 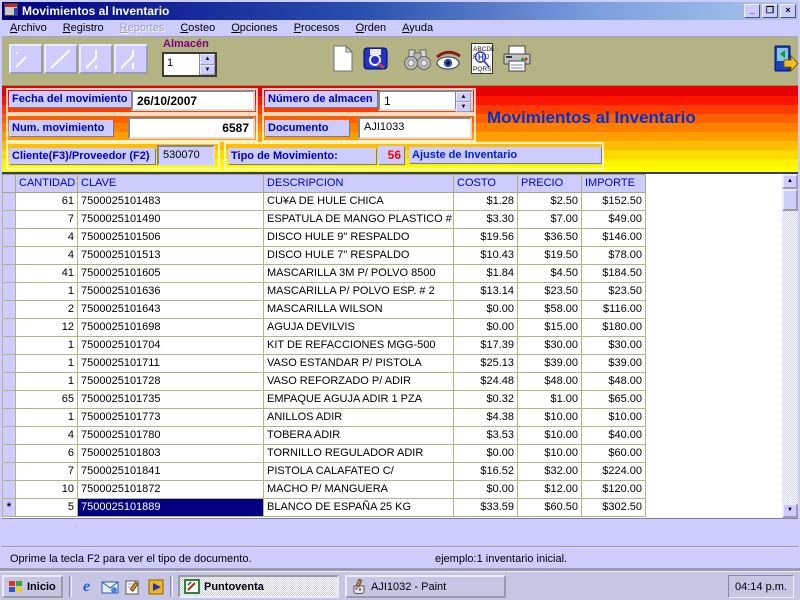 I want to click on binoculars-icon, so click(x=417, y=60).